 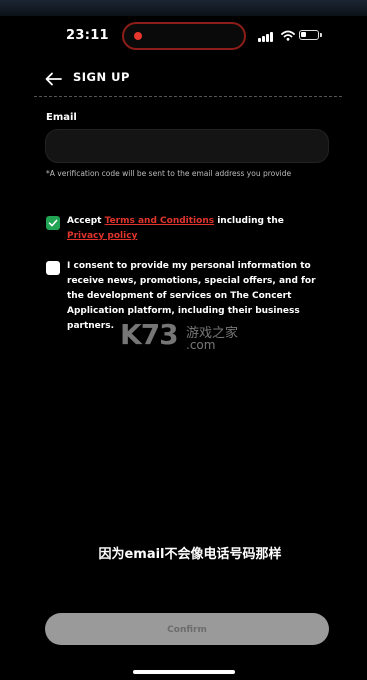 I want to click on battery-icon, so click(x=309, y=35).